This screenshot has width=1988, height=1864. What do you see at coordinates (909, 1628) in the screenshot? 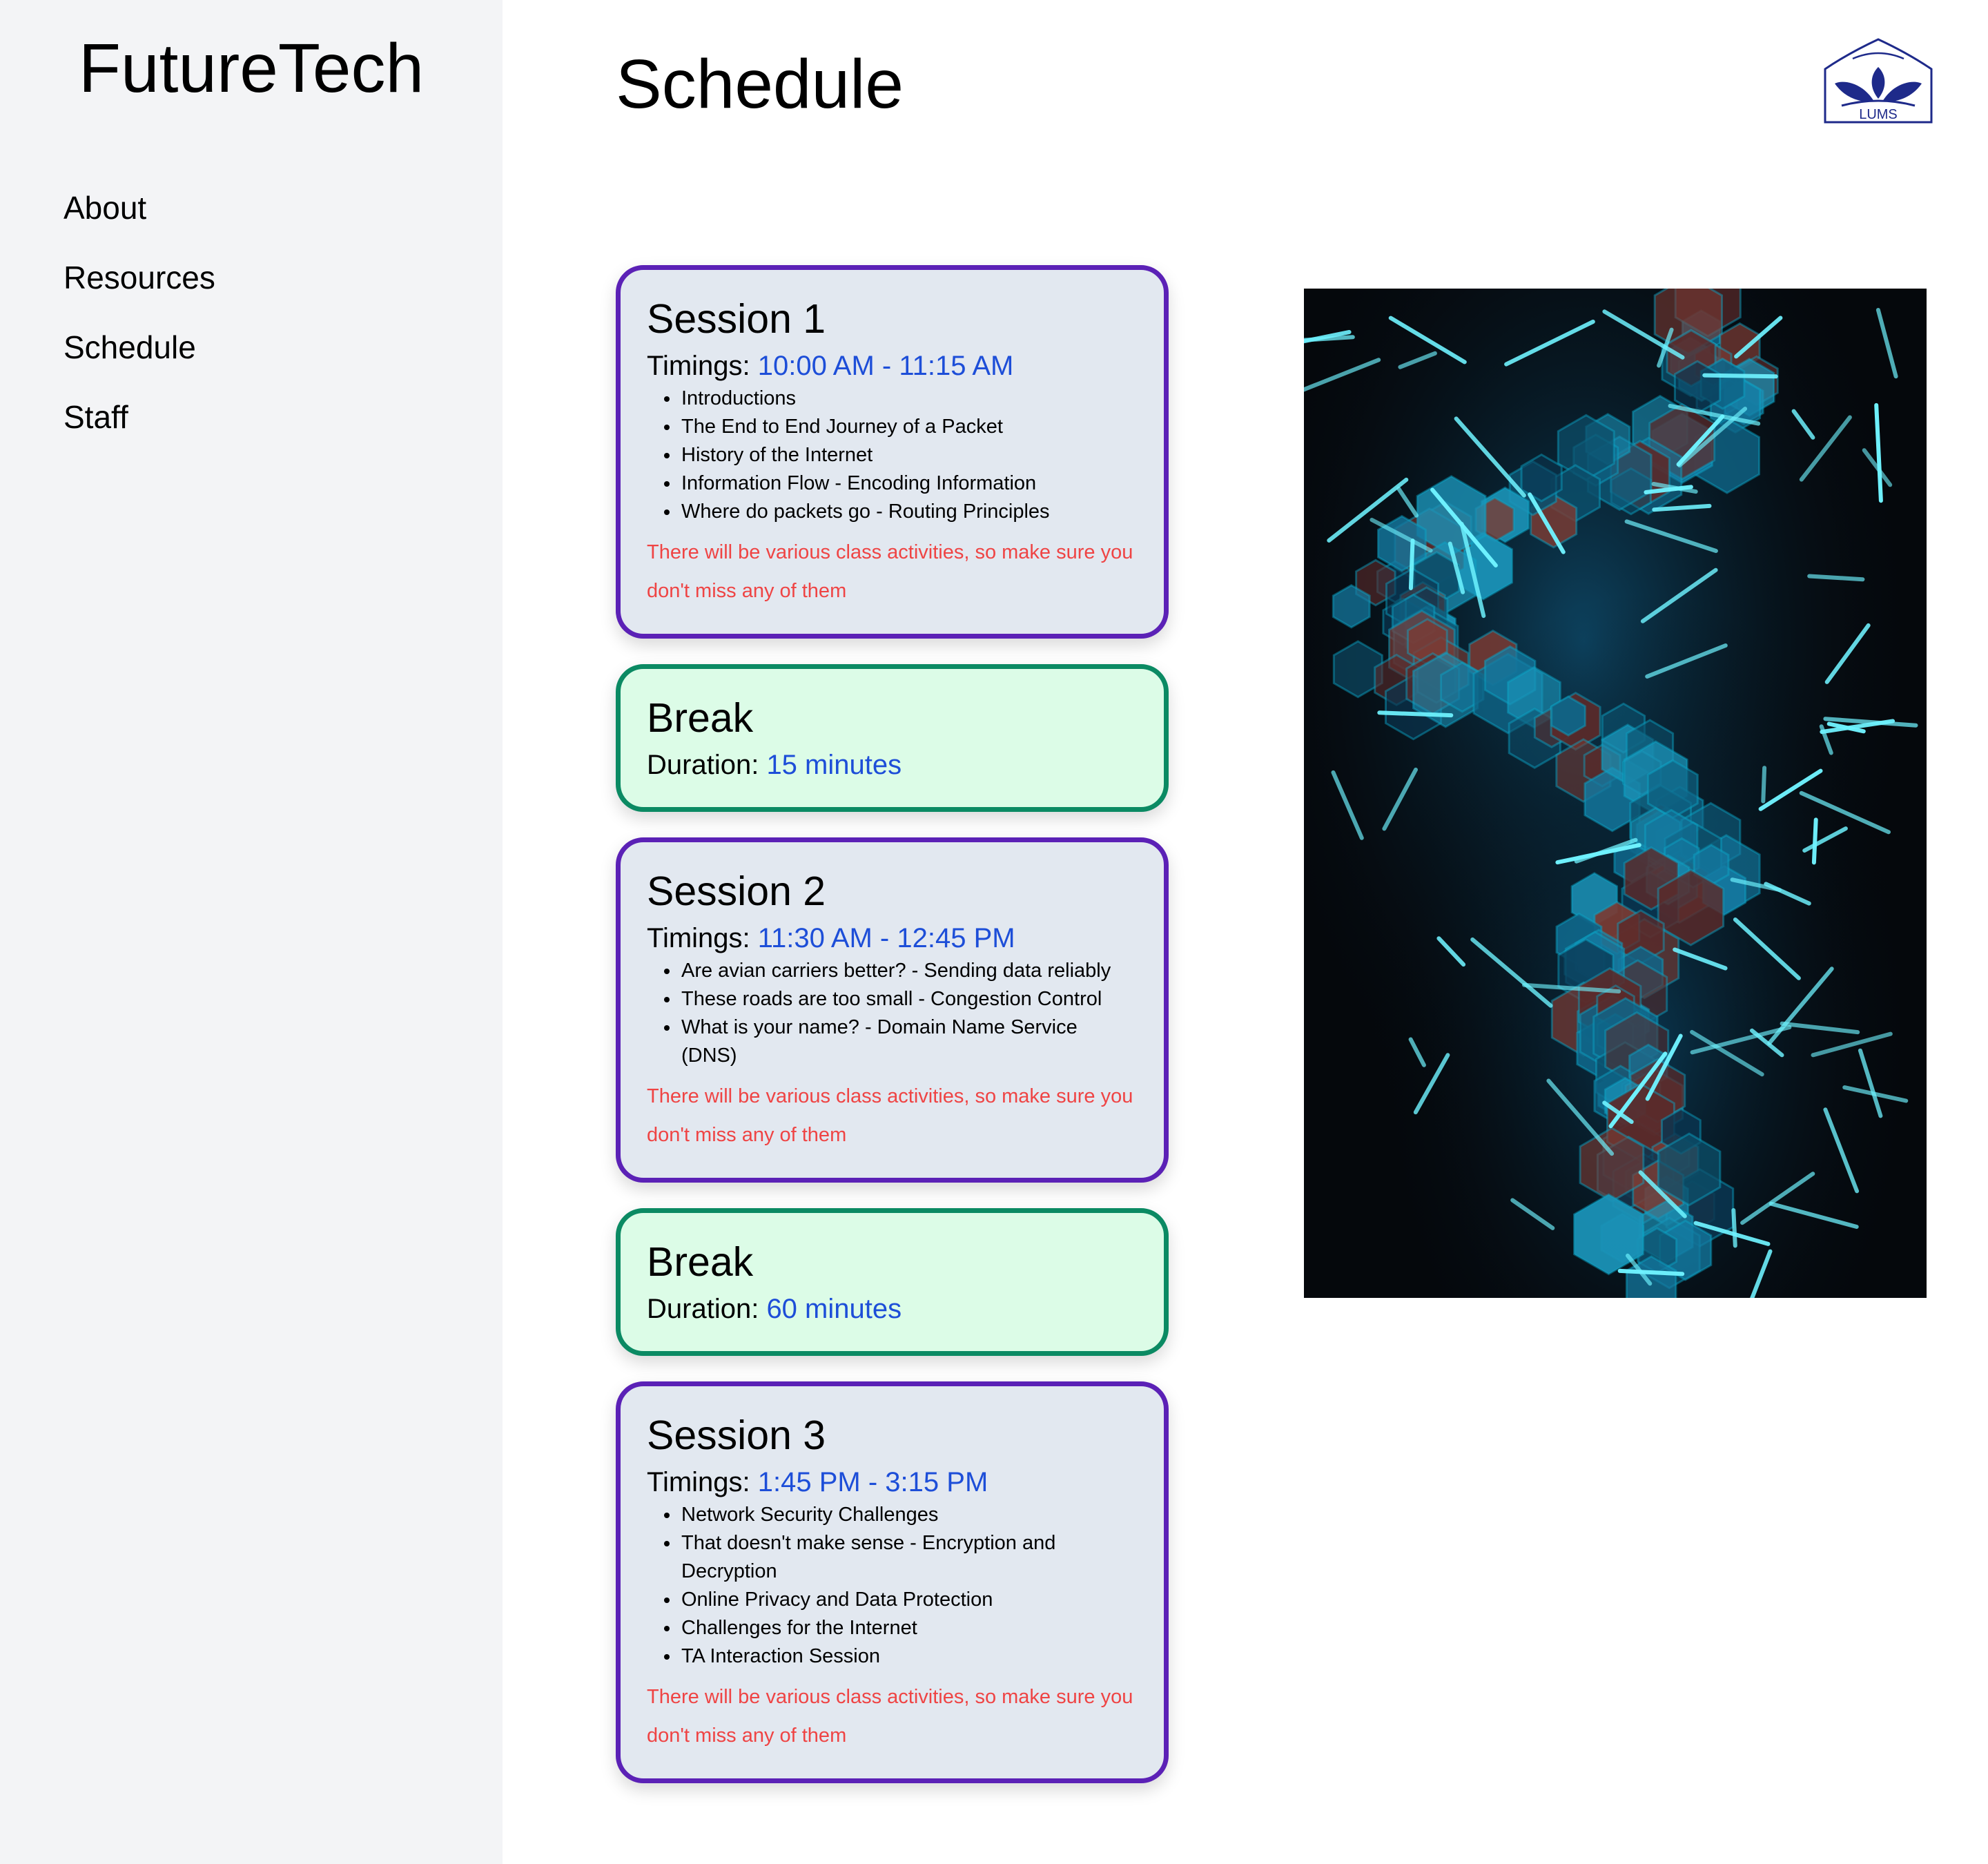
I see `topic-item: Challenges for the Internet` at bounding box center [909, 1628].